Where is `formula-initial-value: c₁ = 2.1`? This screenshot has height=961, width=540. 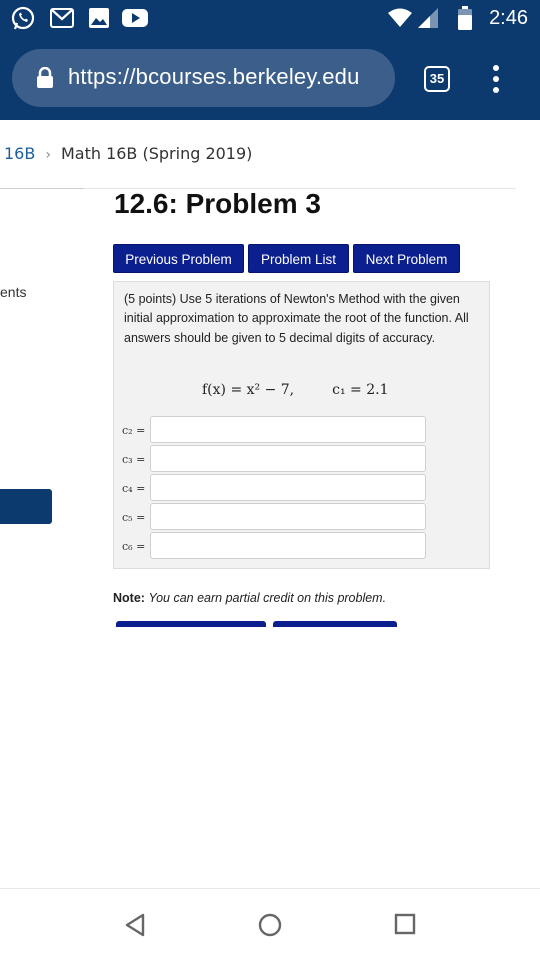
formula-initial-value: c₁ = 2.1 is located at coordinates (360, 390).